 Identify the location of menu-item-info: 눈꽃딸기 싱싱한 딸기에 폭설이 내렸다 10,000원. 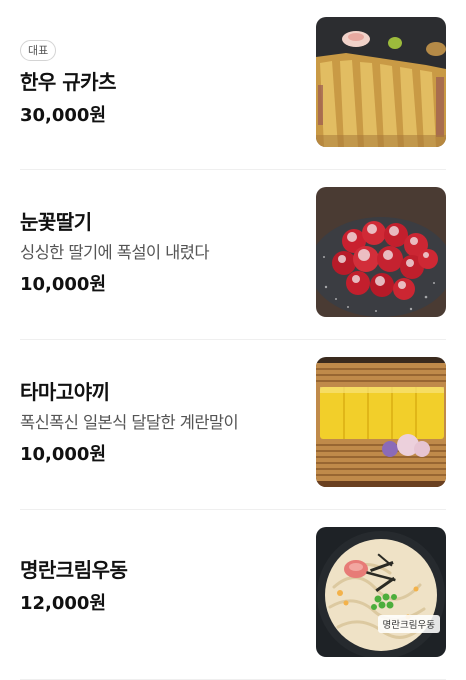
(155, 253).